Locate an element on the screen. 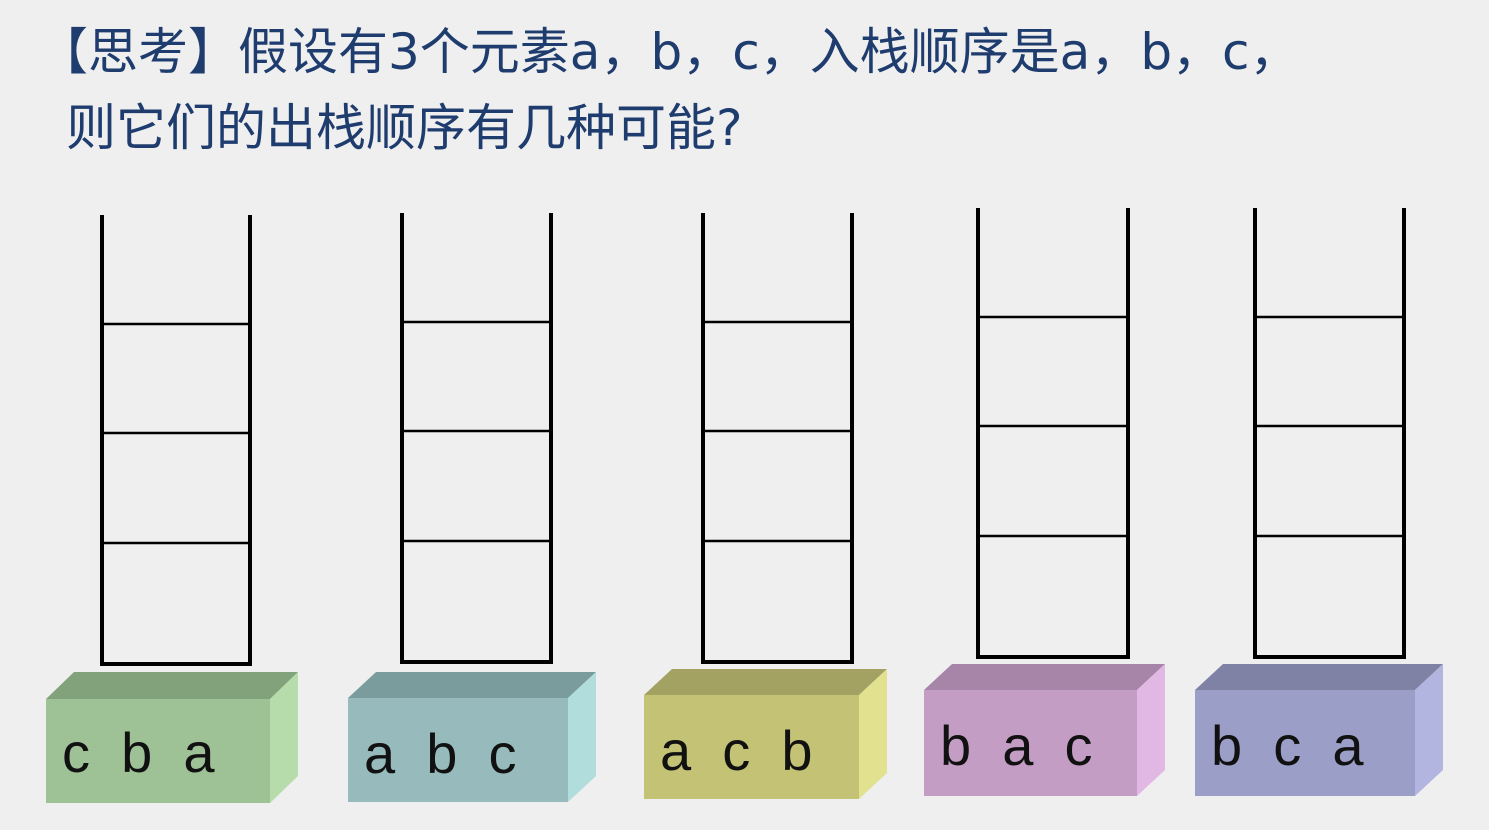 The image size is (1489, 830). sequence-box-3: a c b is located at coordinates (765, 734).